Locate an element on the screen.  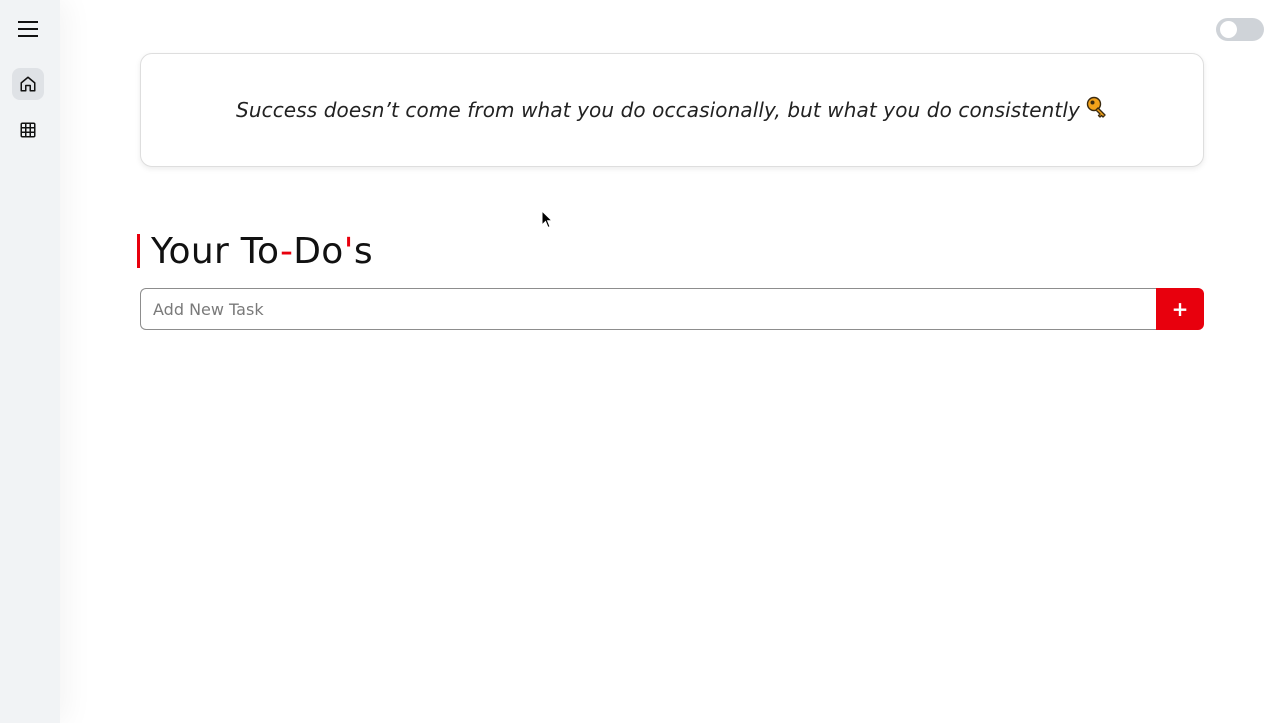
mouse-cursor is located at coordinates (547, 221).